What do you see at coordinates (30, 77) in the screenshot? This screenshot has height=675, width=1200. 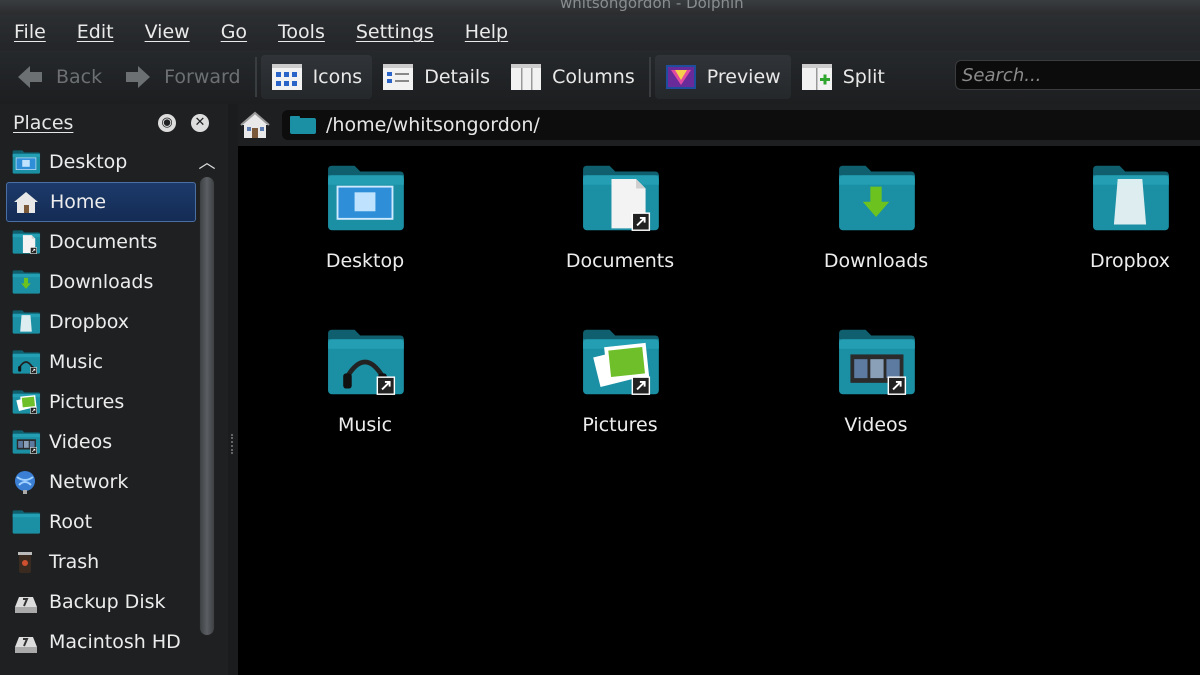 I see `back-arrow-icon` at bounding box center [30, 77].